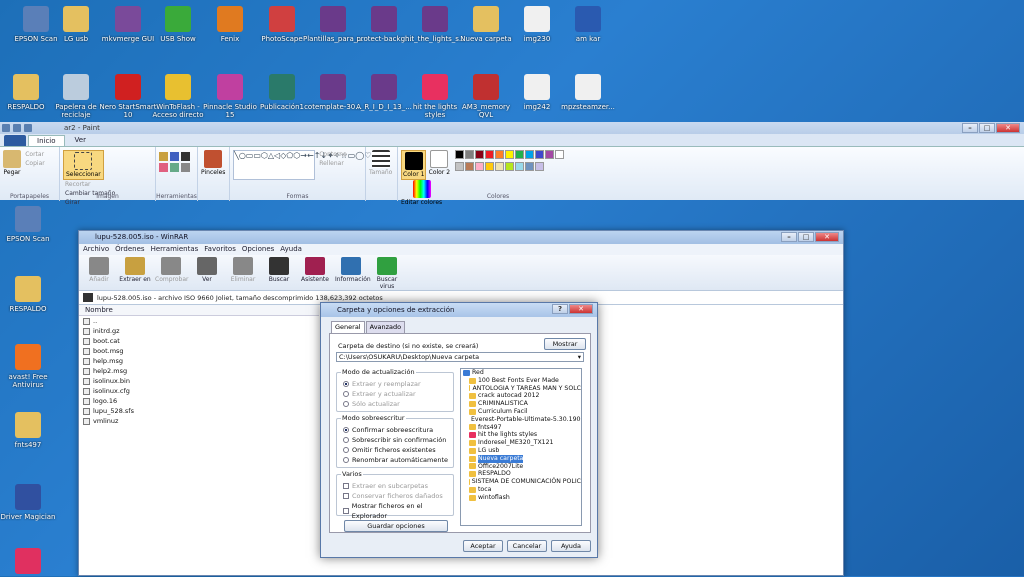 This screenshot has width=1024, height=577. I want to click on tree-item: Everest-Portable-Ultimate-5.30.1900-By, so click(521, 420).